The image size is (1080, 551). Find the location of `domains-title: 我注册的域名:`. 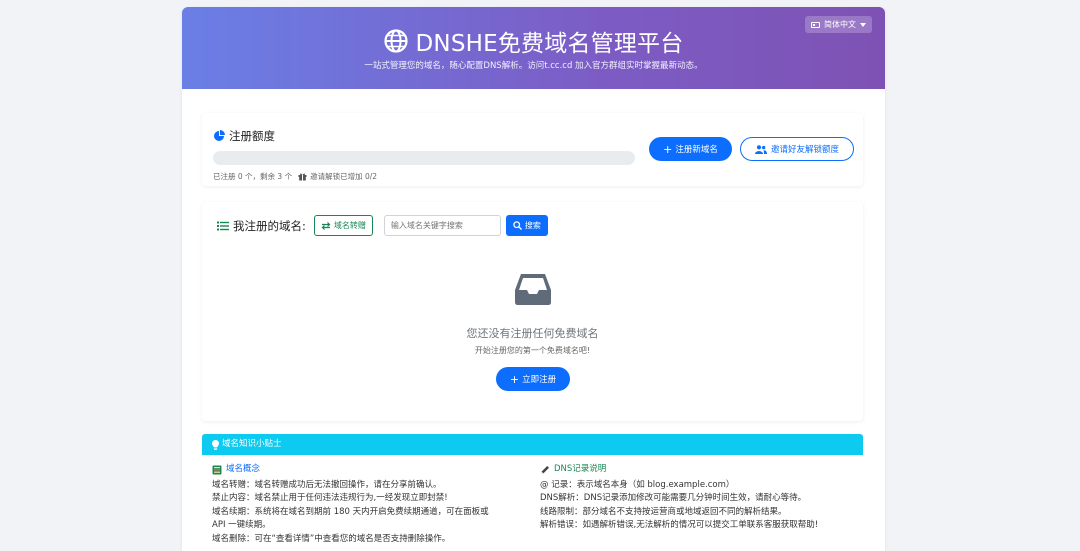

domains-title: 我注册的域名: is located at coordinates (261, 226).